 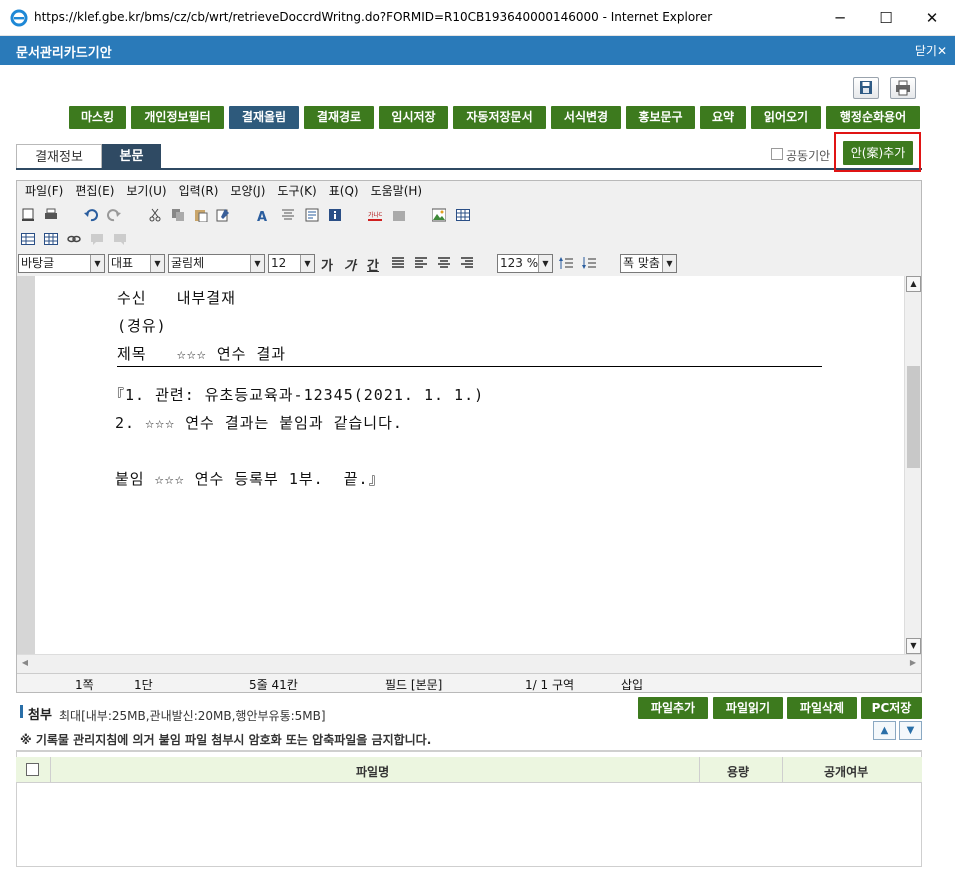 I want to click on file-table-header: 파일명 용량 공개여부, so click(x=469, y=770).